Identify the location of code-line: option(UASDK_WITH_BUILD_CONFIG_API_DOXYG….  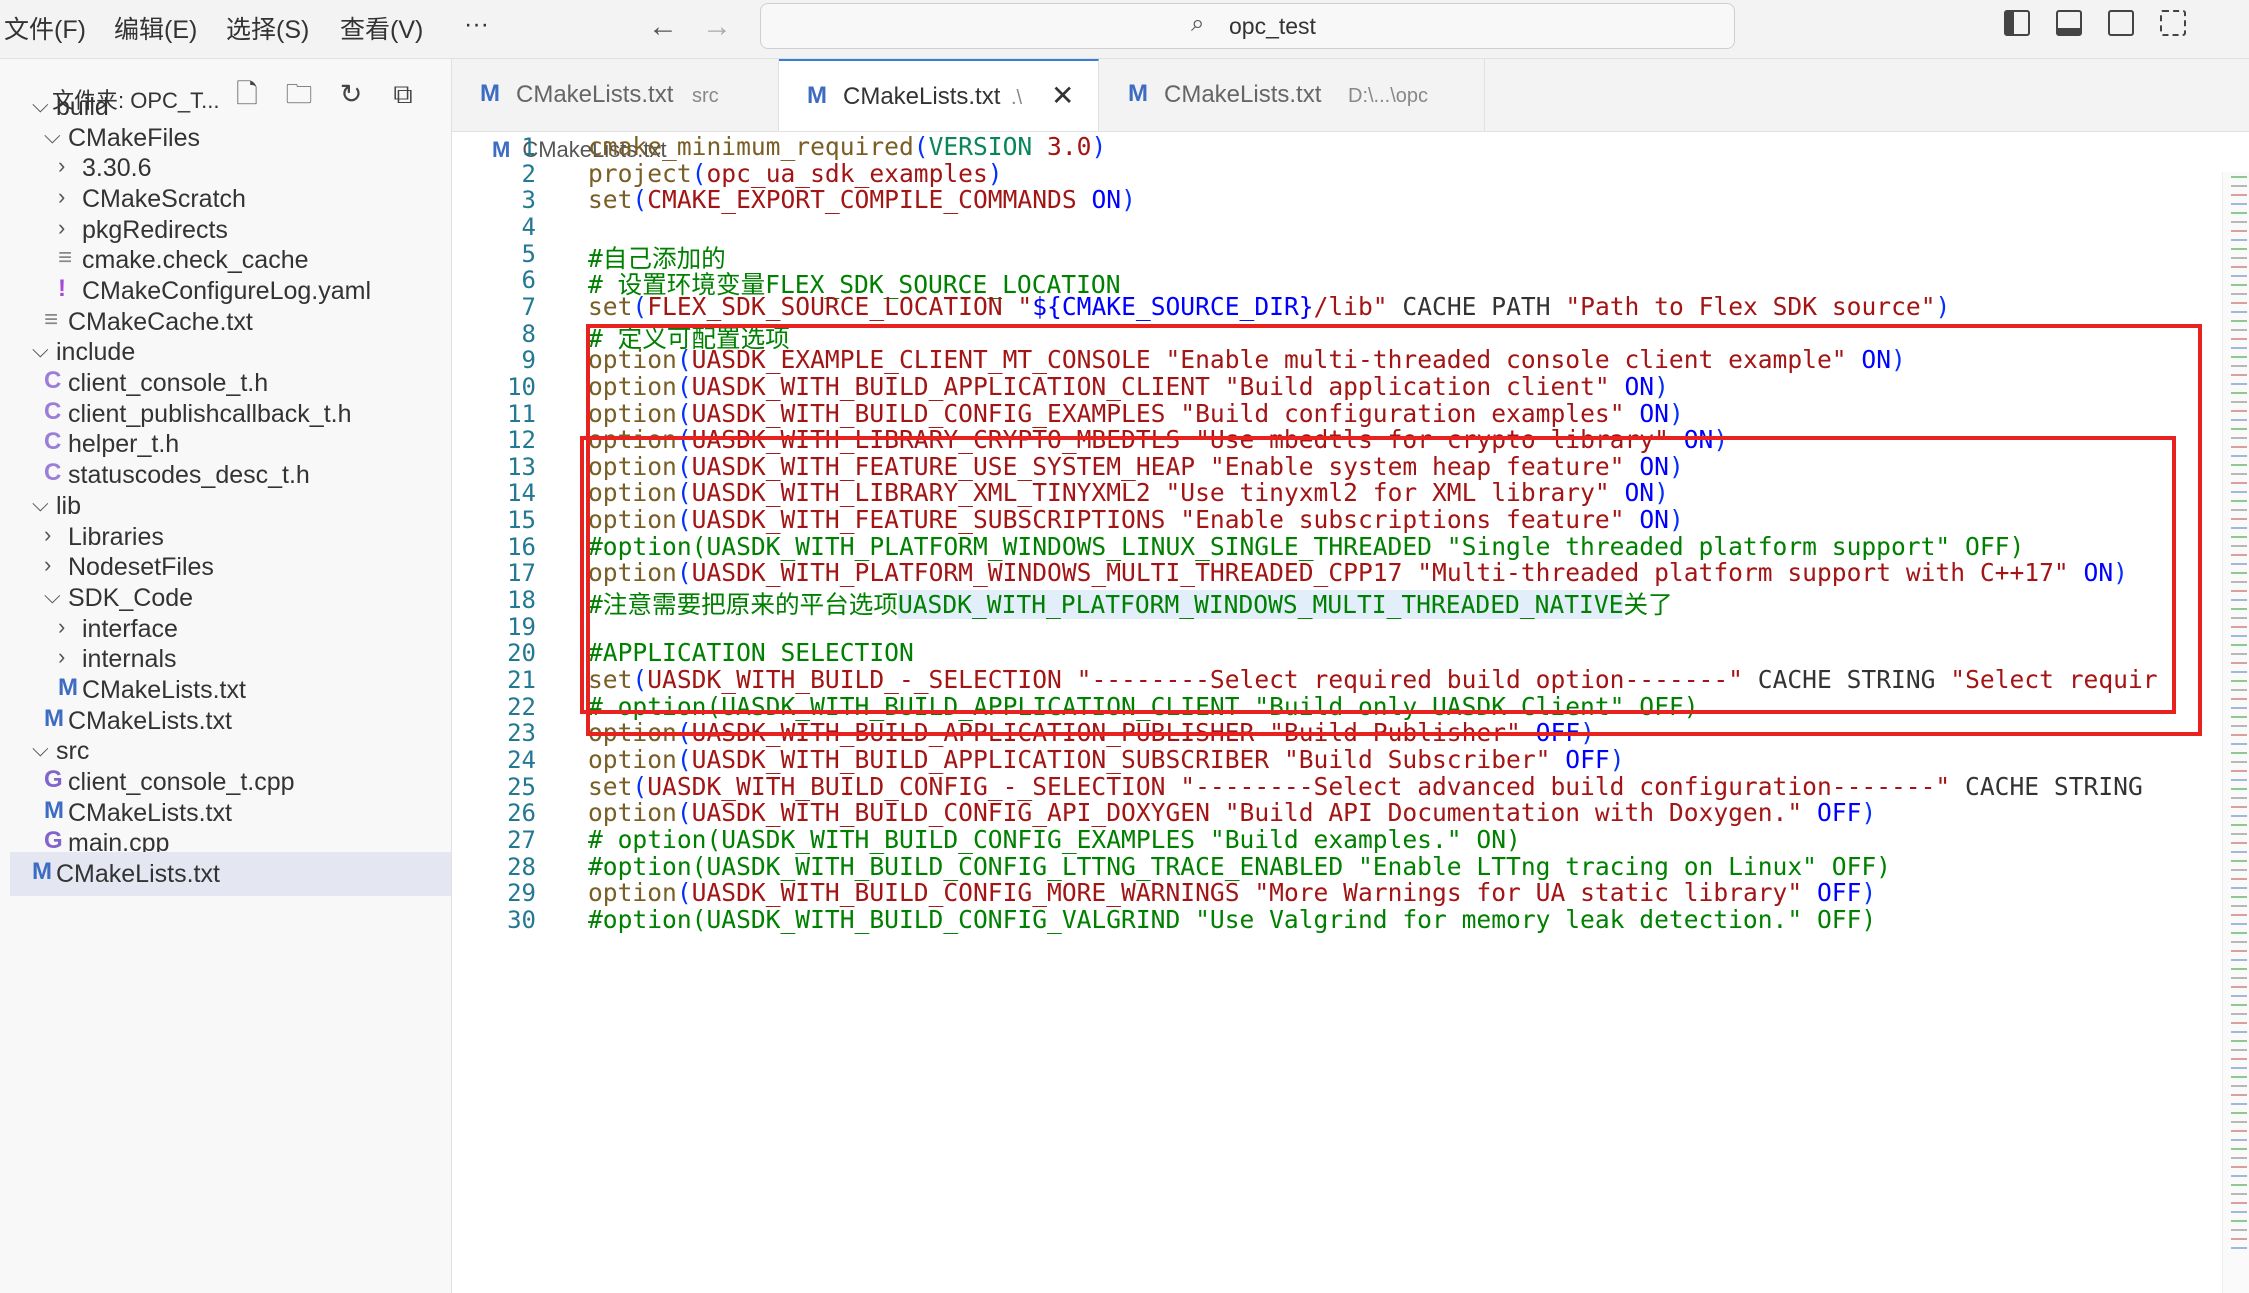
(1232, 812).